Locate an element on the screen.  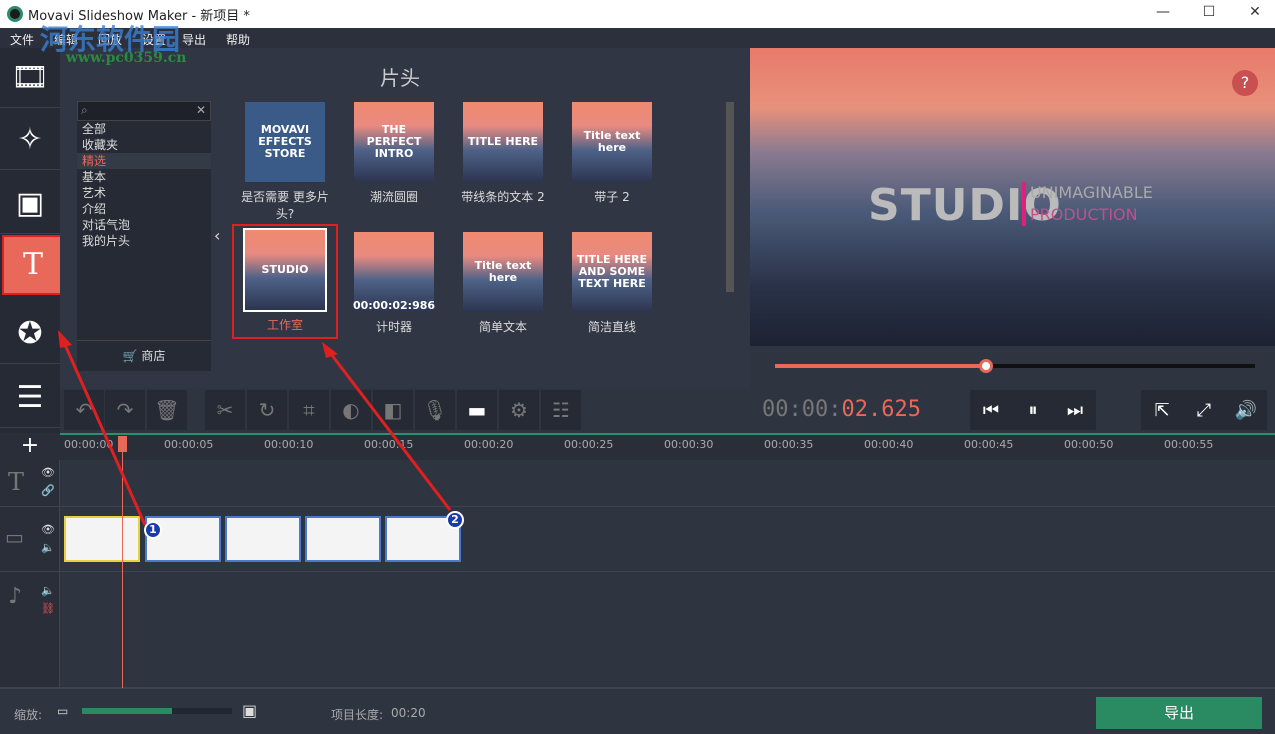
footer-bar: 缩放: ▭ ▣ 项目长度: 00:20 导出 is located at coordinates (637, 711).